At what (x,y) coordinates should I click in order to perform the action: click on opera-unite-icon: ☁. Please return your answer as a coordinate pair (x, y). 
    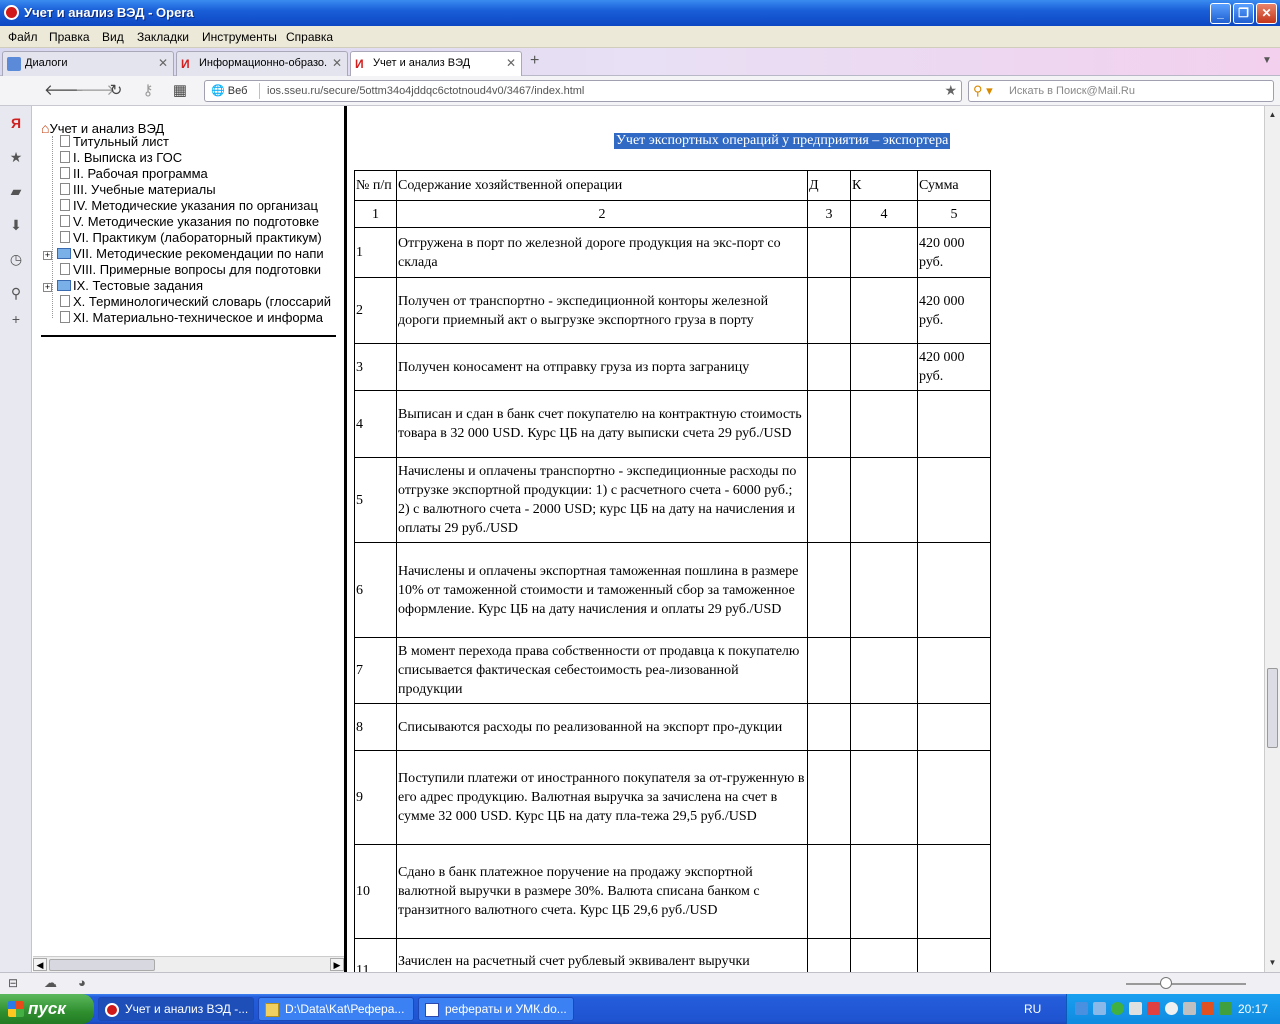
    Looking at the image, I should click on (50, 983).